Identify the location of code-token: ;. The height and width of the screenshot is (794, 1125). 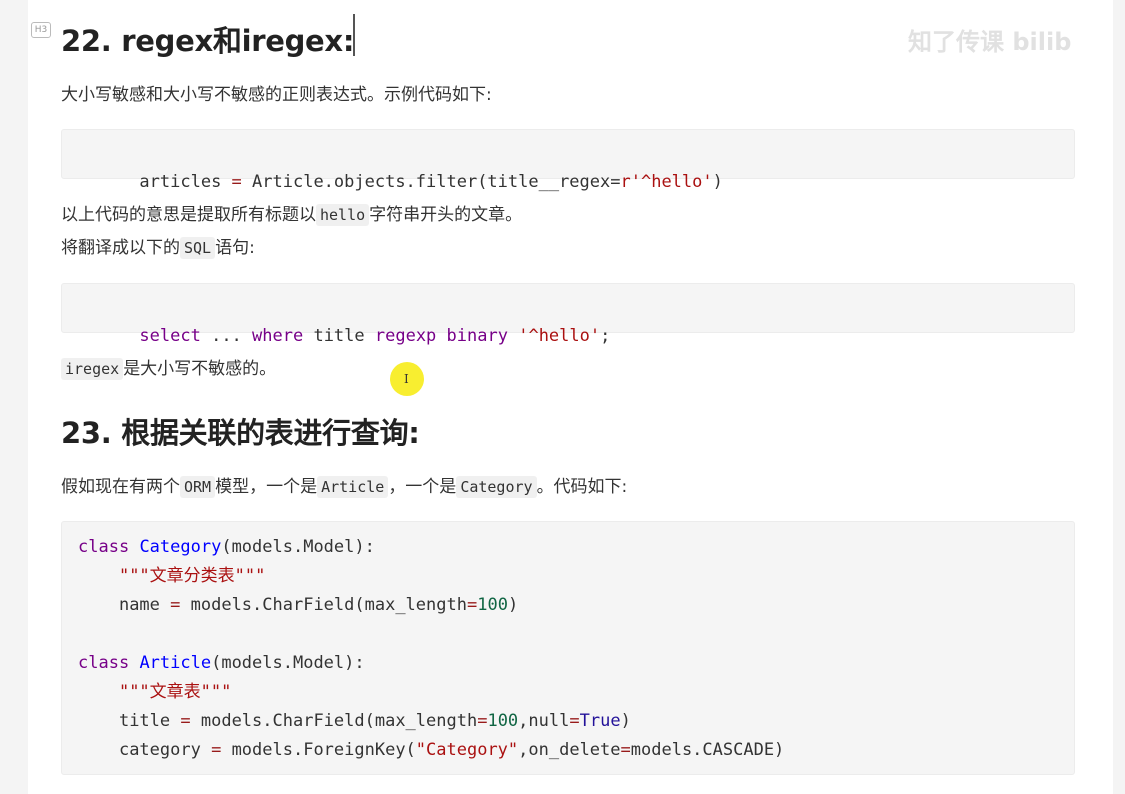
(605, 336).